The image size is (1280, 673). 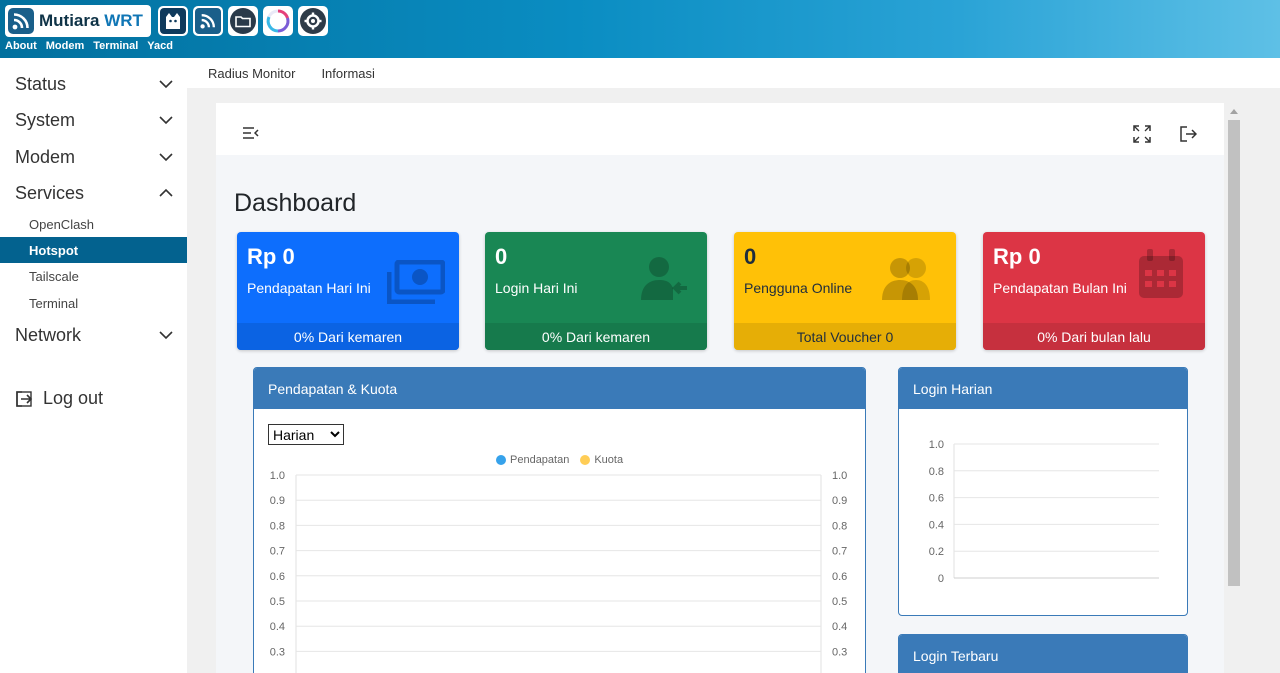 What do you see at coordinates (347, 73) in the screenshot?
I see `tab-informasi: Informasi` at bounding box center [347, 73].